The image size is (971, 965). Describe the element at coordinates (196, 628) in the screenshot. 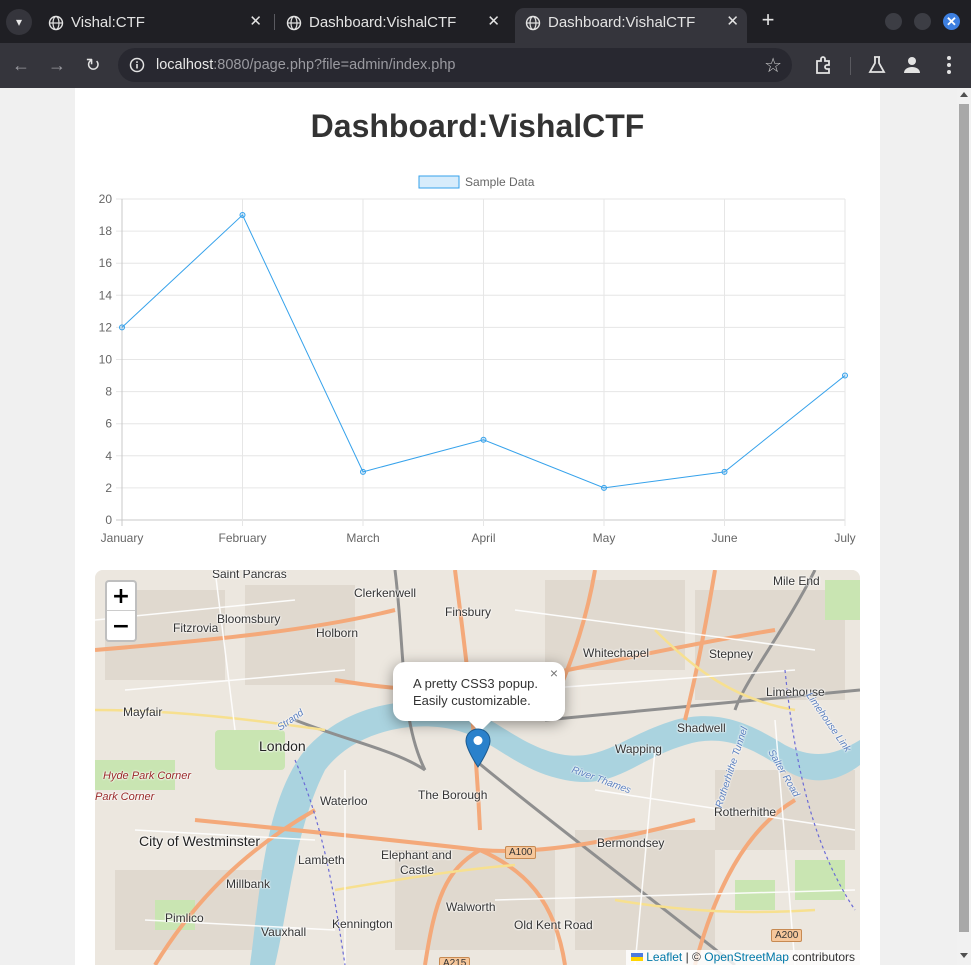

I see `map-label: Fitzrovia` at that location.